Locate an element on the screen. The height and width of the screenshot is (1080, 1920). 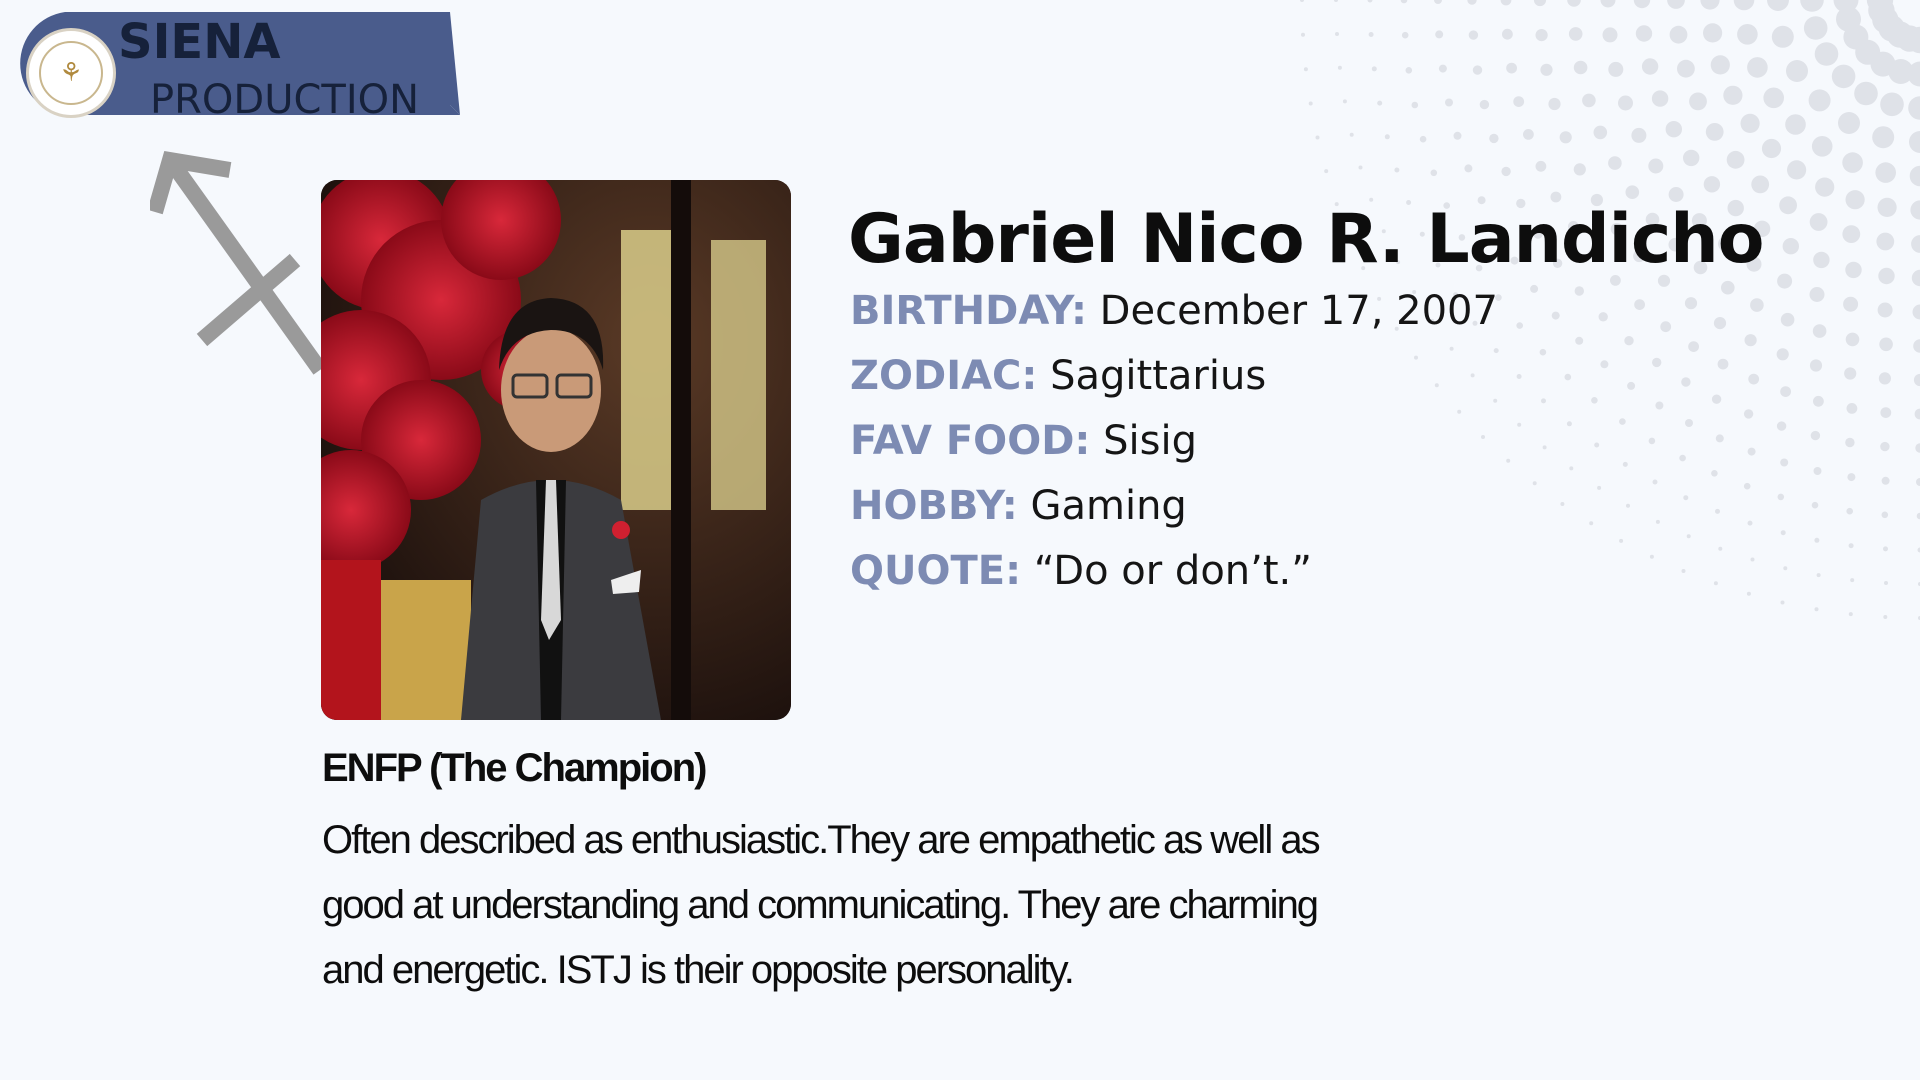
fact-value: Sisig is located at coordinates (1150, 441).